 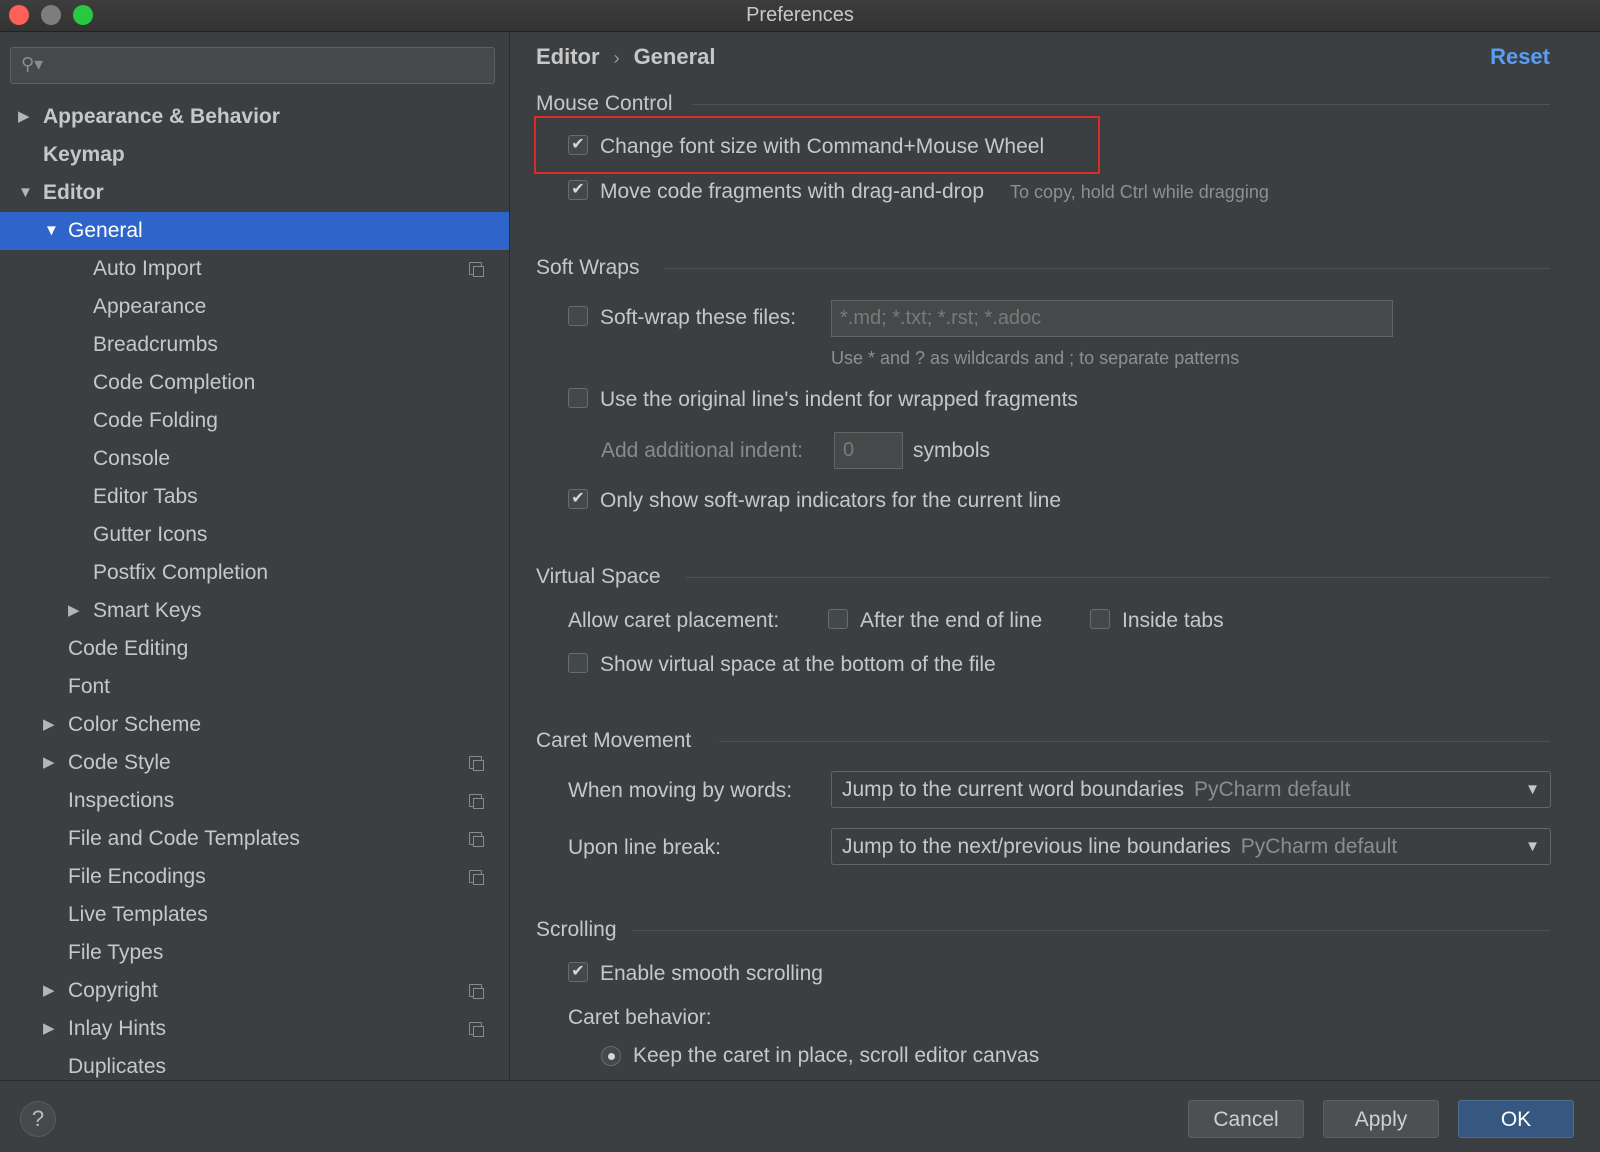 I want to click on moving-by-words-label: When moving by words:, so click(x=680, y=790).